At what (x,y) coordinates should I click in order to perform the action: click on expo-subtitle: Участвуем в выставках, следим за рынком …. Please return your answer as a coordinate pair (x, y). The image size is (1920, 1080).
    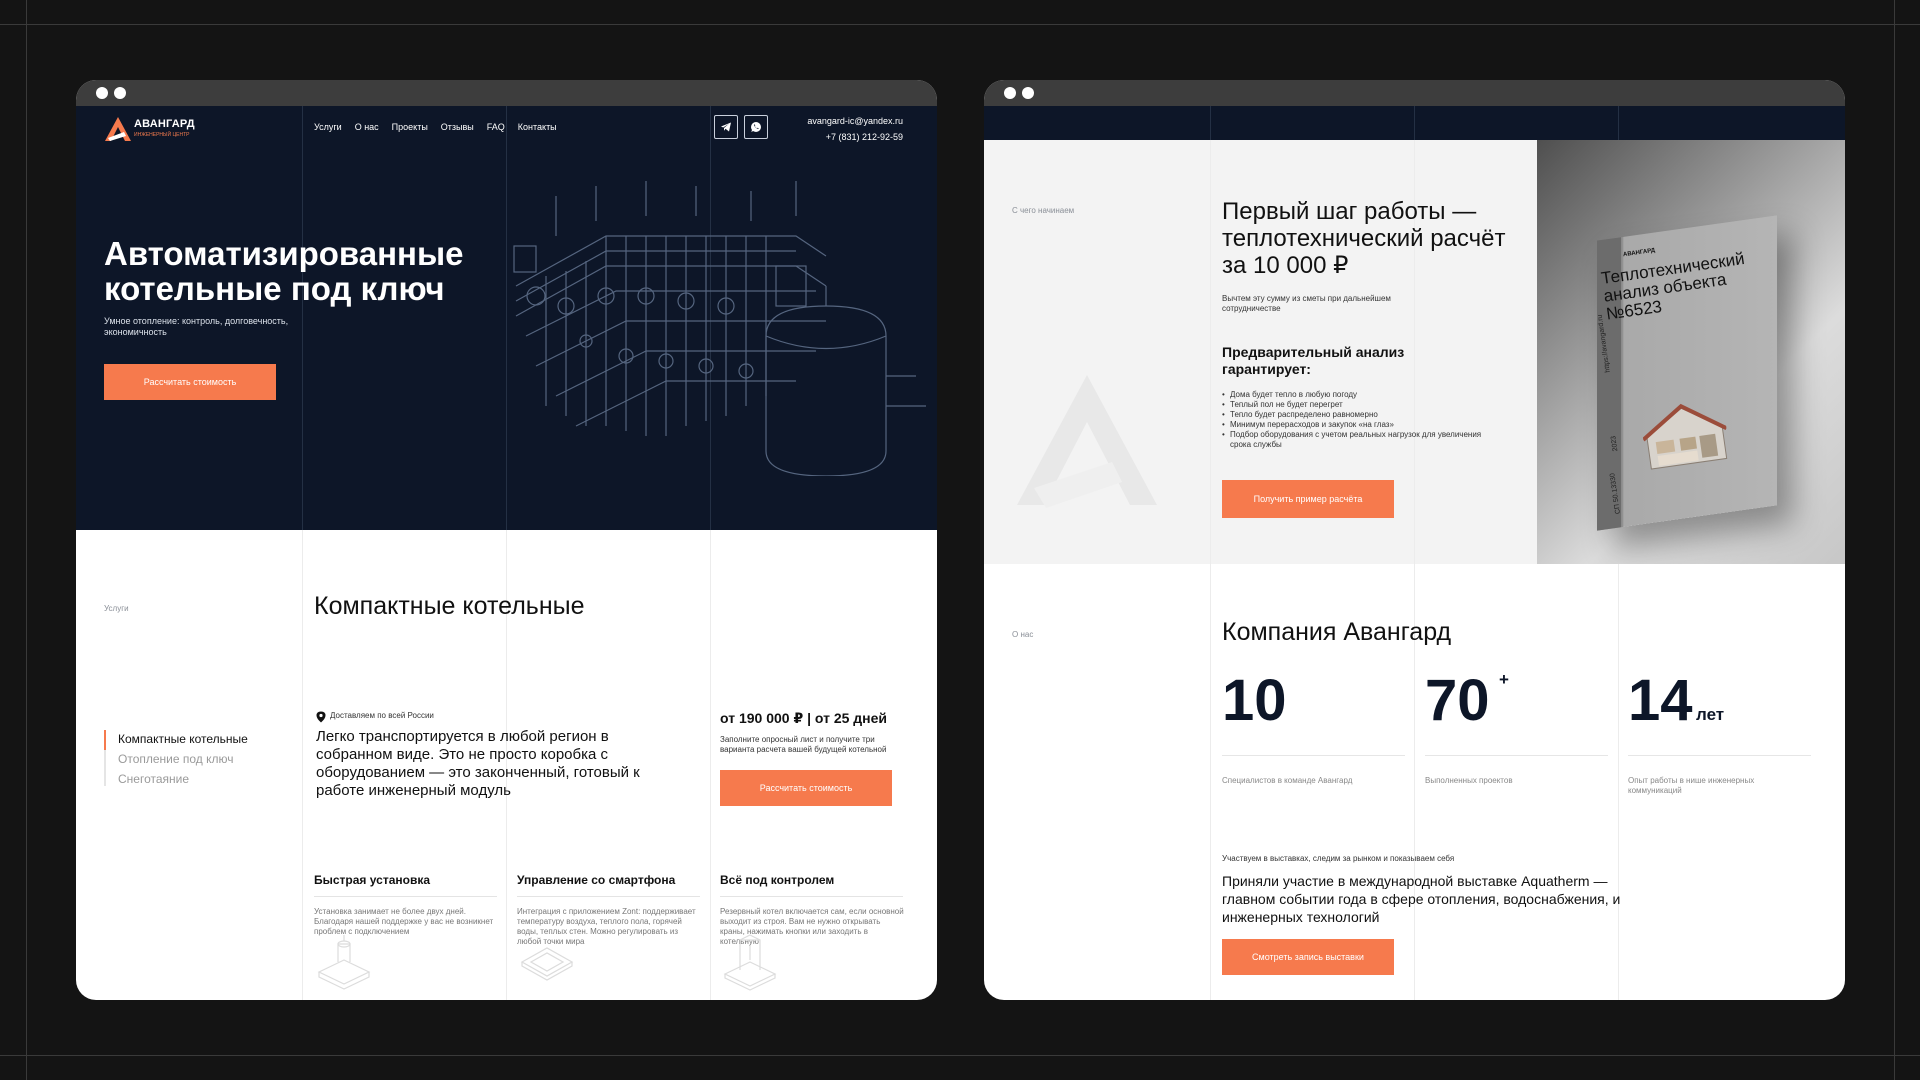
    Looking at the image, I should click on (1338, 858).